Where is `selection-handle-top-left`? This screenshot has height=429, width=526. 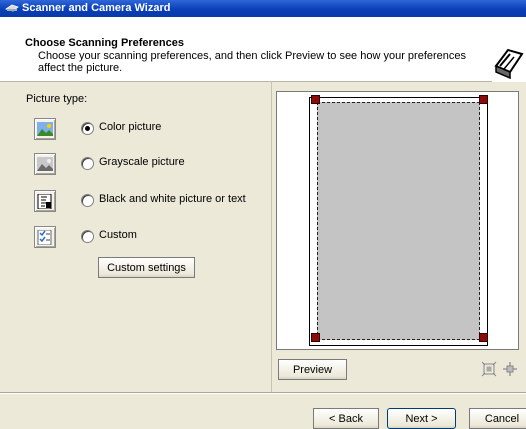
selection-handle-top-left is located at coordinates (315, 99).